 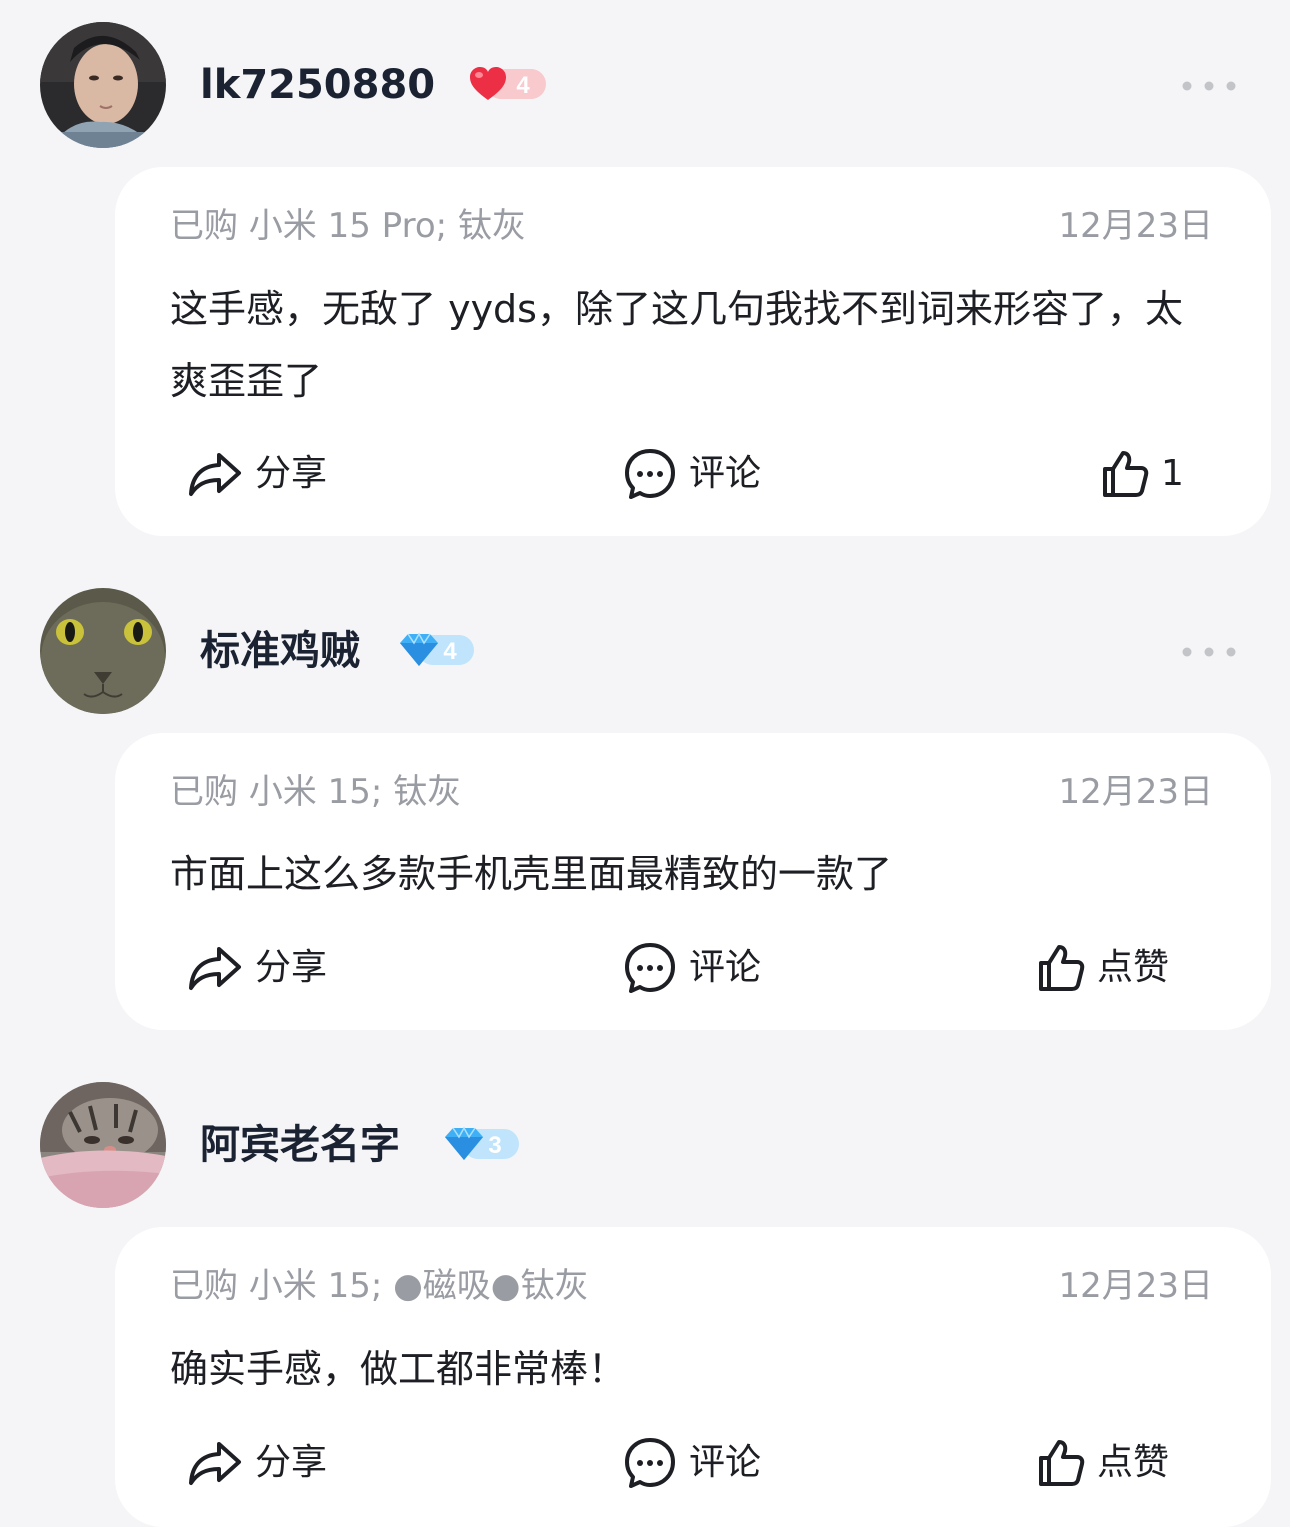 What do you see at coordinates (650, 1145) in the screenshot?
I see `user-row: 阿宾老名字 3` at bounding box center [650, 1145].